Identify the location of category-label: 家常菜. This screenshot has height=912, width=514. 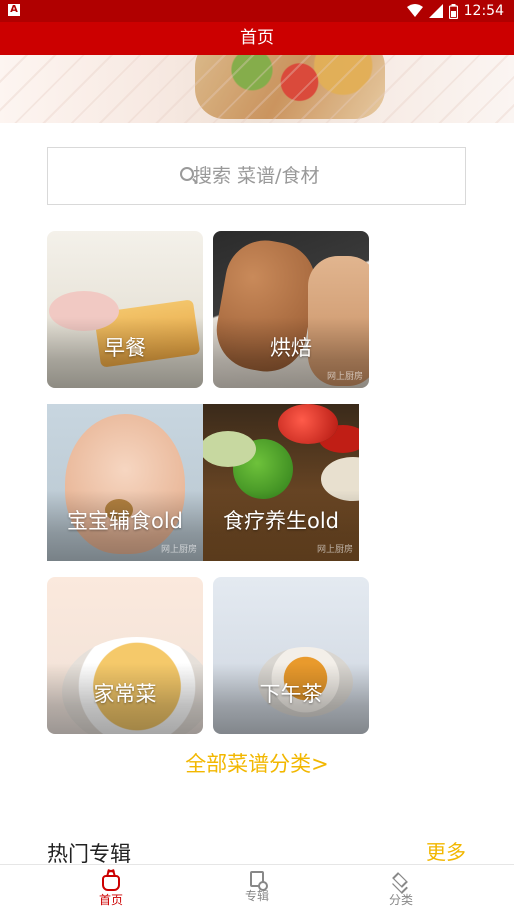
(125, 694).